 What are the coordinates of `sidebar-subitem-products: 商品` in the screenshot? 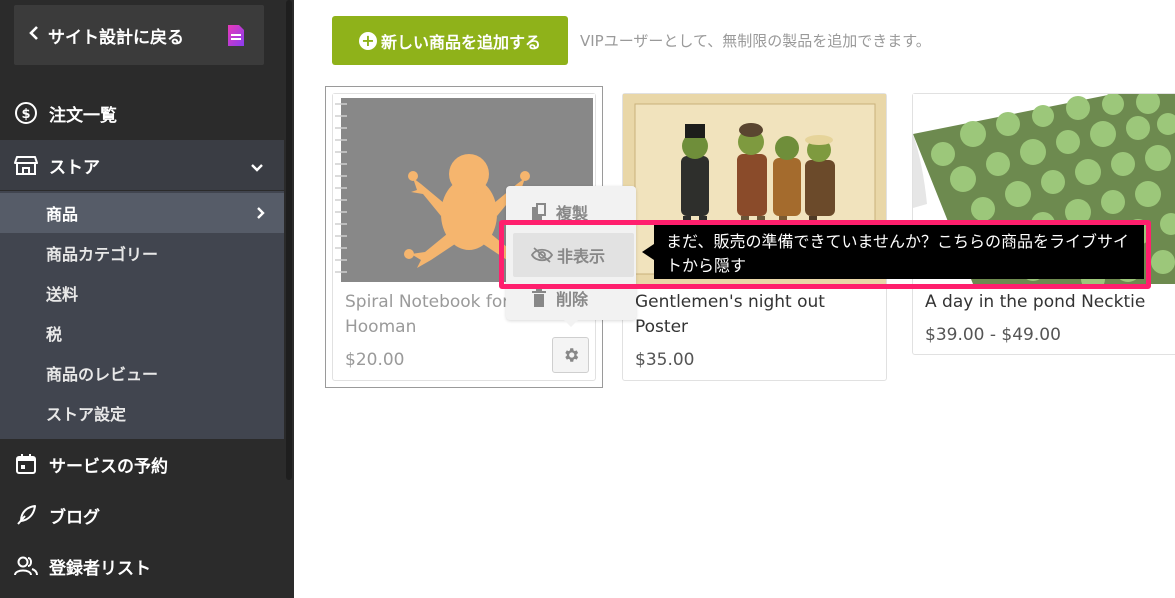 It's located at (142, 213).